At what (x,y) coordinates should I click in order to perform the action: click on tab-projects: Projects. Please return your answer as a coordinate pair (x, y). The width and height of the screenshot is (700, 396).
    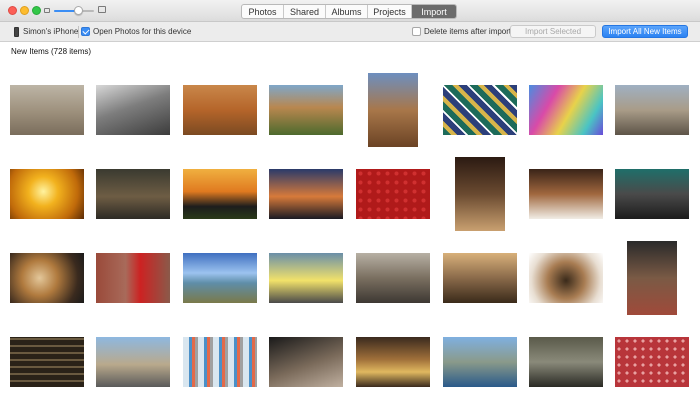
    Looking at the image, I should click on (390, 11).